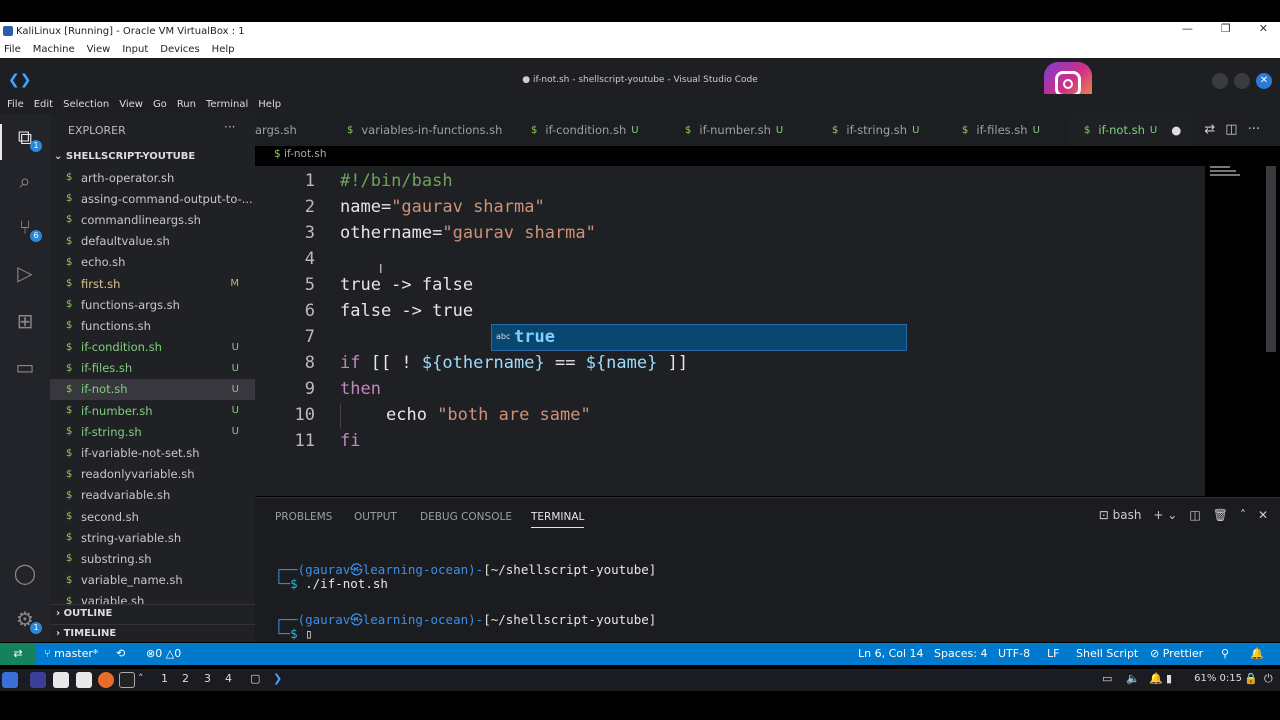 Image resolution: width=1280 pixels, height=720 pixels. I want to click on menu-view: View, so click(131, 104).